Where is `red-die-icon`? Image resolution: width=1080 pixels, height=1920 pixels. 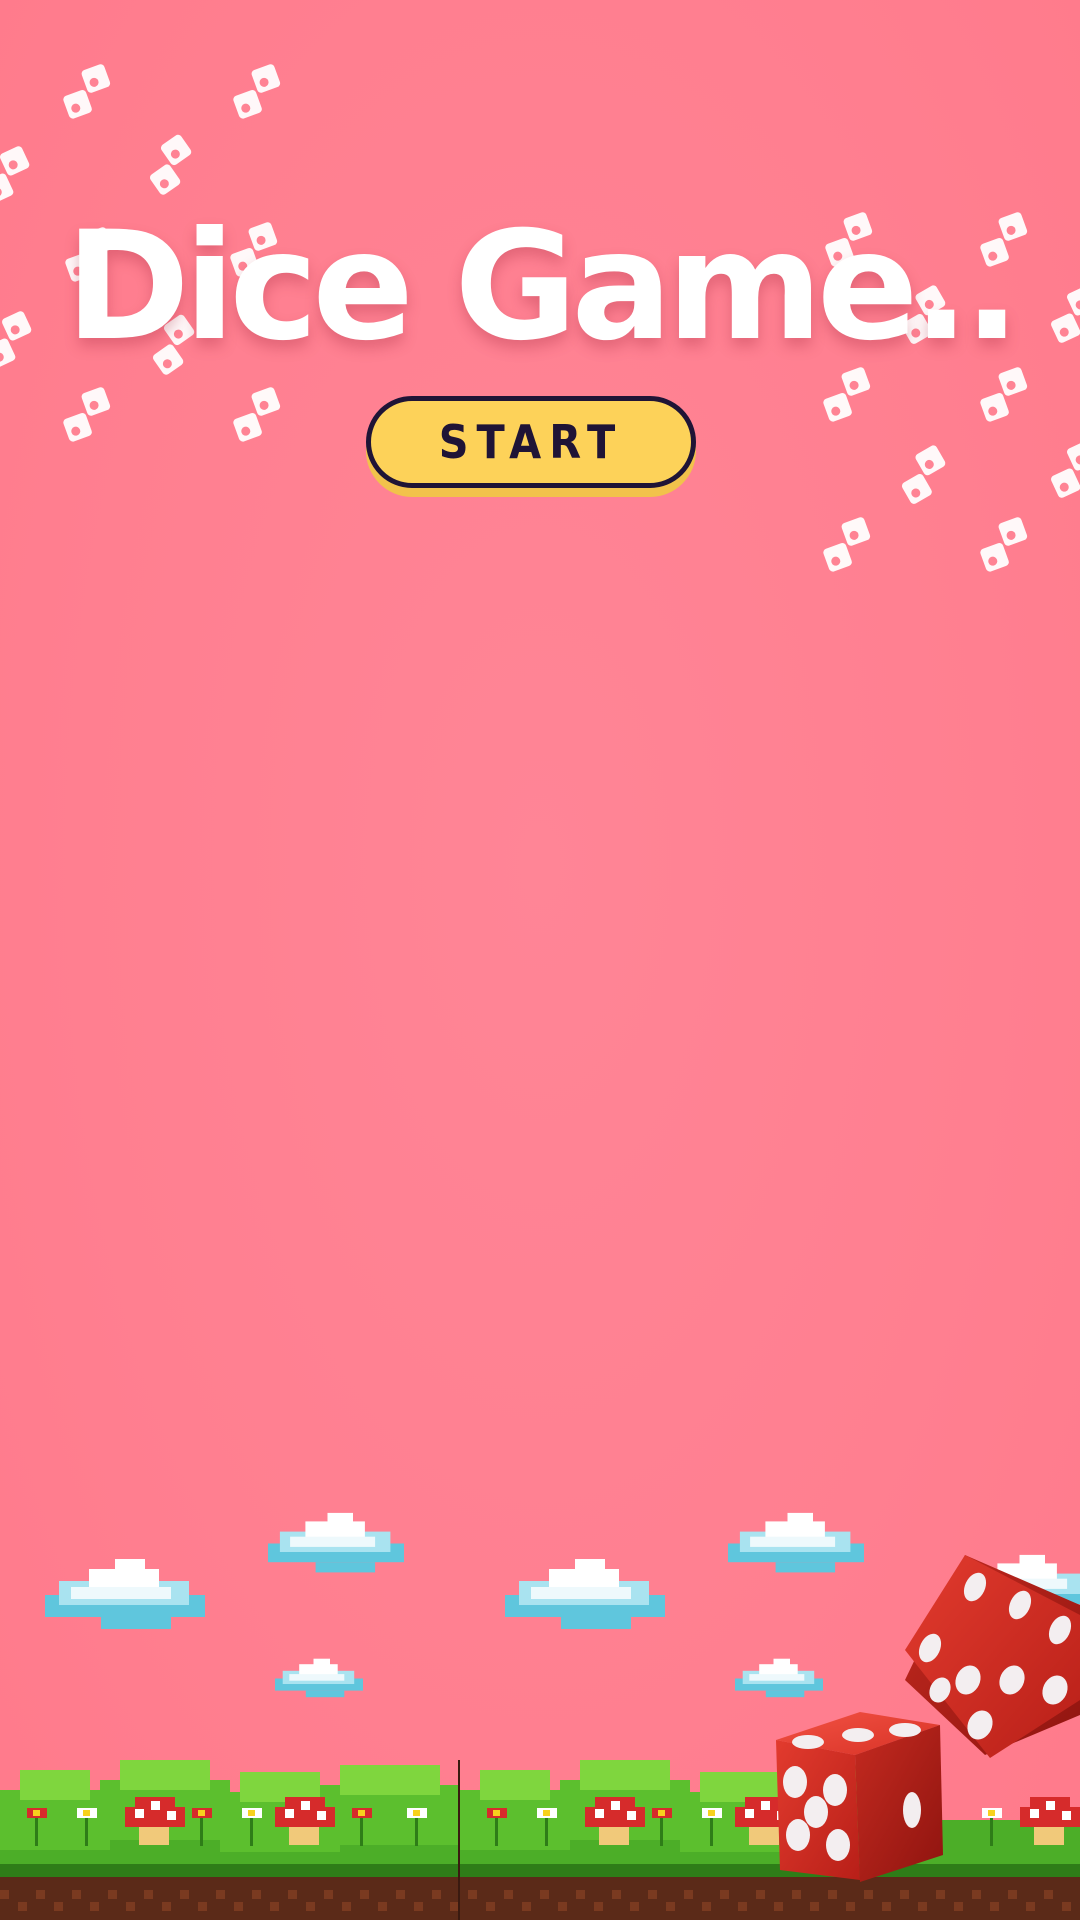
red-die-icon is located at coordinates (859, 1797).